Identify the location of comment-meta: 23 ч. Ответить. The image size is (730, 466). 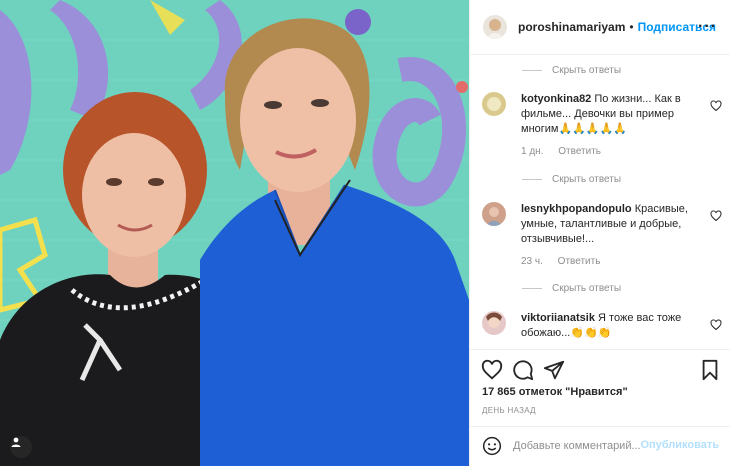
(560, 261).